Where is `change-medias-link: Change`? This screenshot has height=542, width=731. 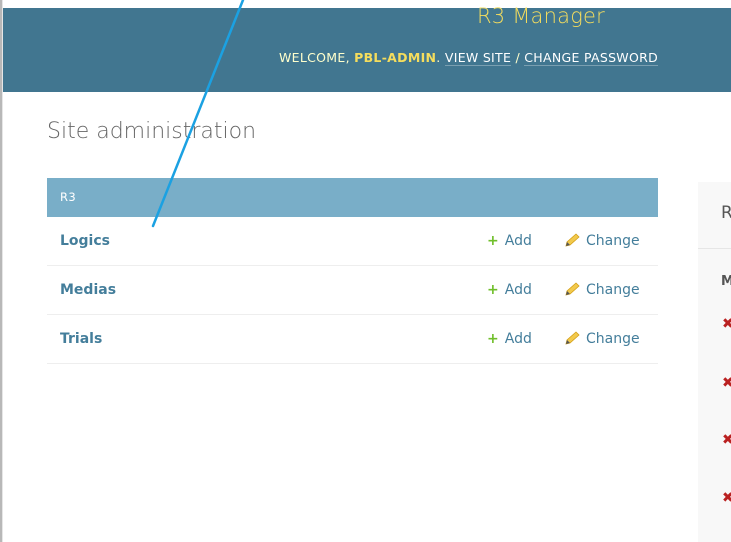
change-medias-link: Change is located at coordinates (602, 290).